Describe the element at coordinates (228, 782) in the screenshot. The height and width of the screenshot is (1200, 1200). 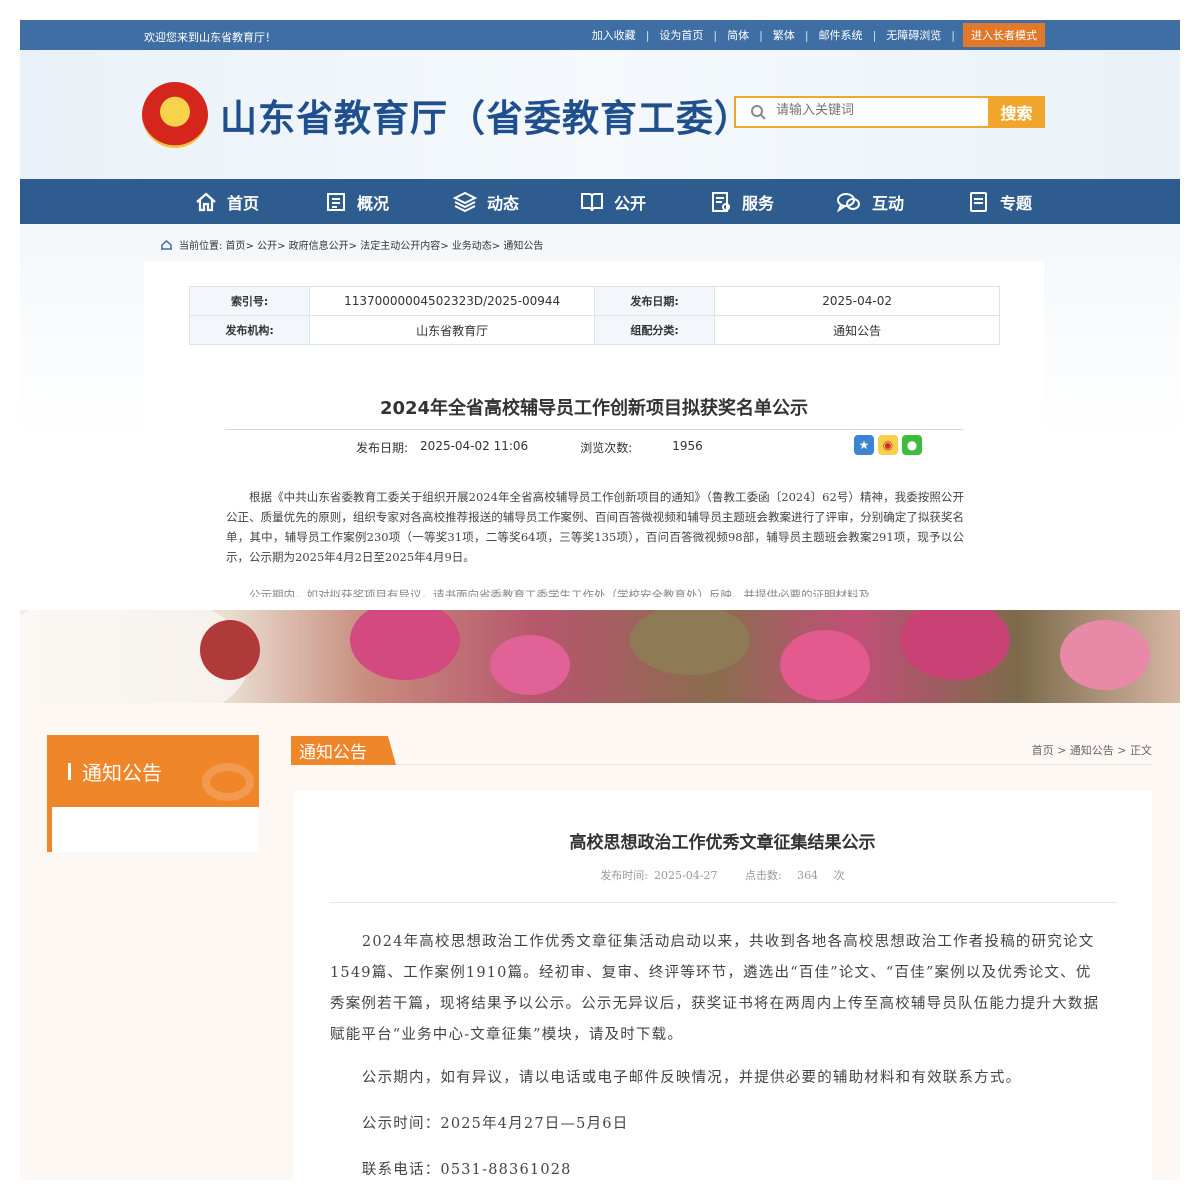
I see `decorative-swirl-icon` at that location.